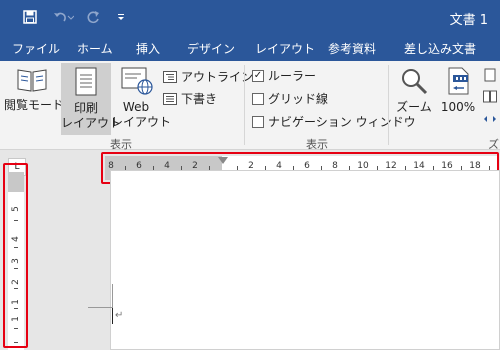  What do you see at coordinates (298, 99) in the screenshot?
I see `gridlines-label: グリッド線` at bounding box center [298, 99].